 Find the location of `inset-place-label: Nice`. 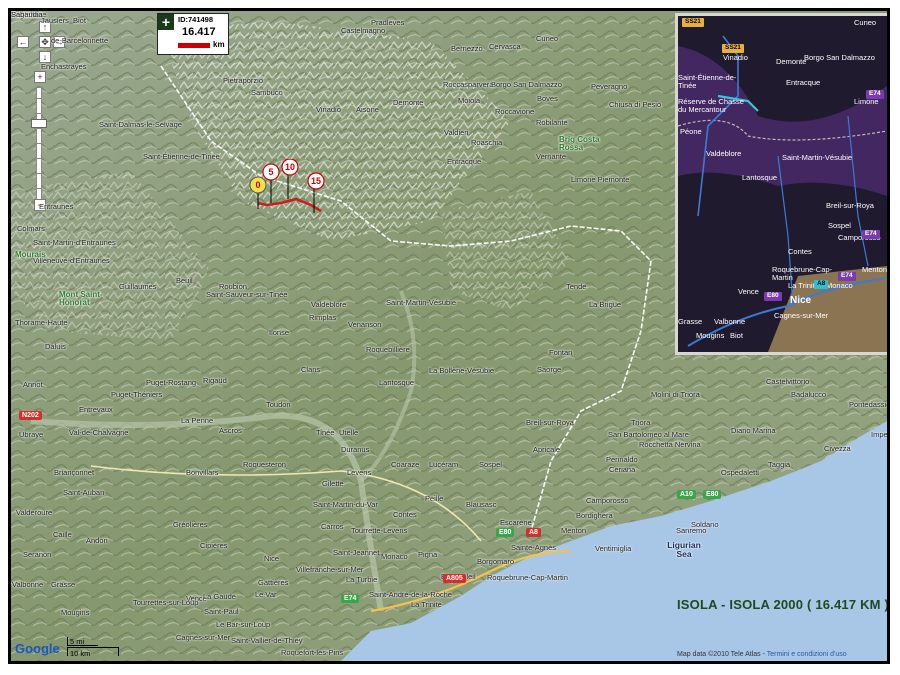

inset-place-label: Nice is located at coordinates (801, 300).